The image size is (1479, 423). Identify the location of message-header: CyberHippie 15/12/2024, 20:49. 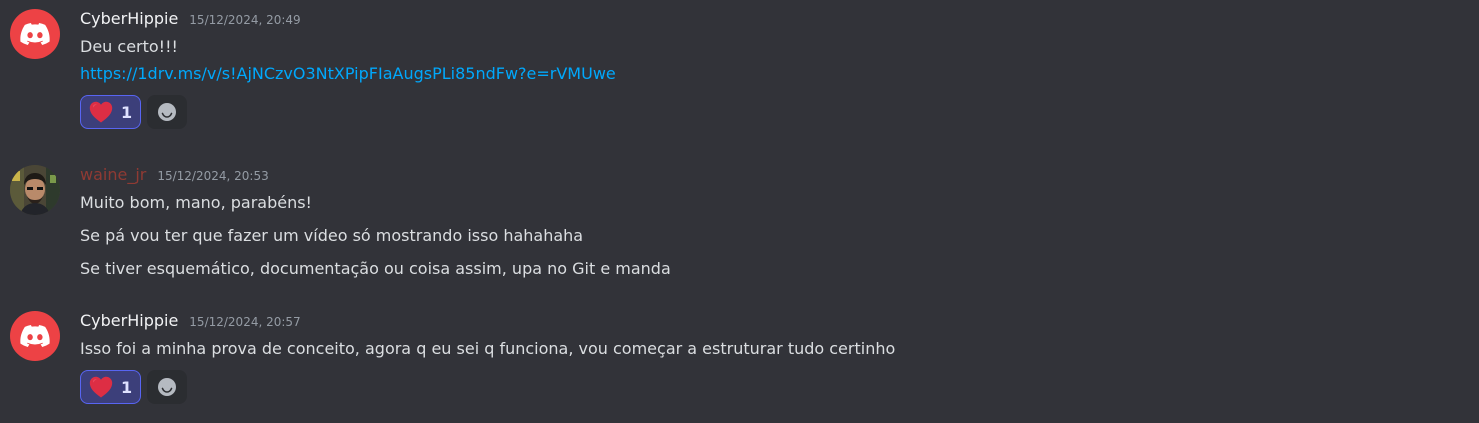
(190, 21).